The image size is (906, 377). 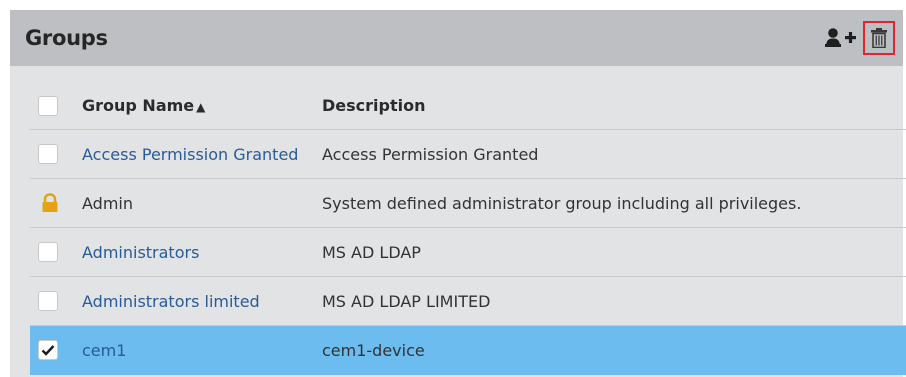 I want to click on checkmark-icon, so click(x=48, y=350).